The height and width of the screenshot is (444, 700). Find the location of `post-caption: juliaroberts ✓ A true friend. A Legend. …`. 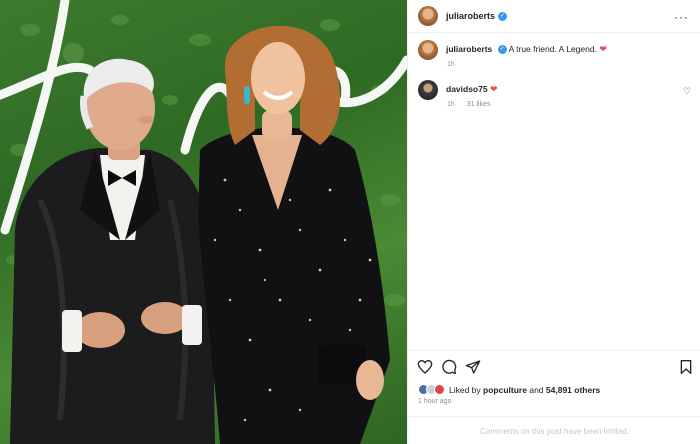

post-caption: juliaroberts ✓ A true friend. A Legend. … is located at coordinates (555, 54).